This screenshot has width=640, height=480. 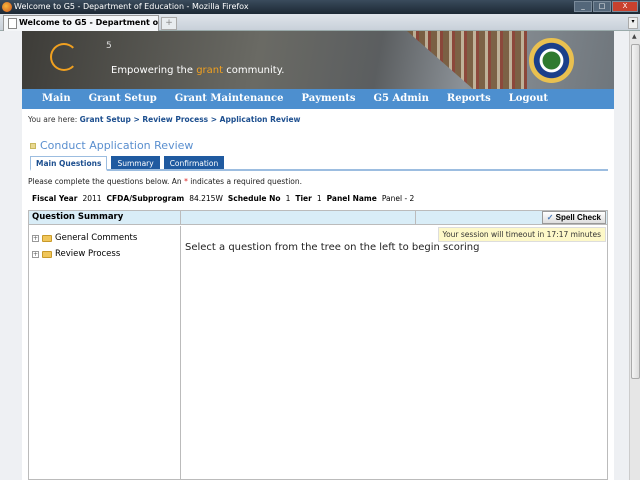 I want to click on bullet-icon, so click(x=33, y=145).